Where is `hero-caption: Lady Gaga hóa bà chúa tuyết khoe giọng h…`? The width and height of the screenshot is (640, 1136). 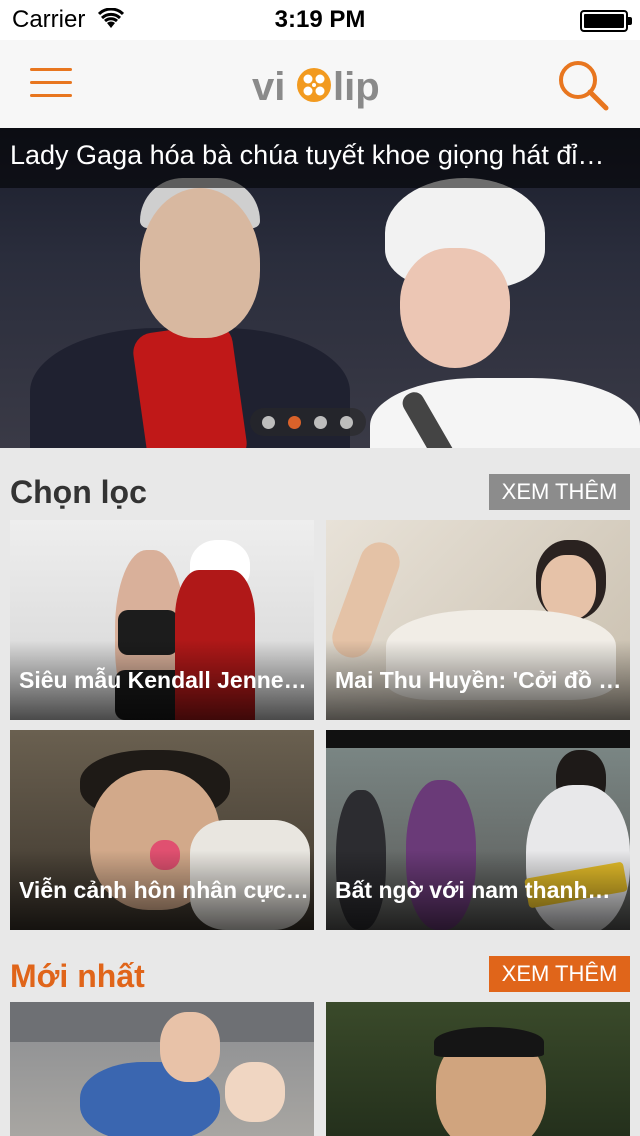
hero-caption: Lady Gaga hóa bà chúa tuyết khoe giọng h… is located at coordinates (307, 155).